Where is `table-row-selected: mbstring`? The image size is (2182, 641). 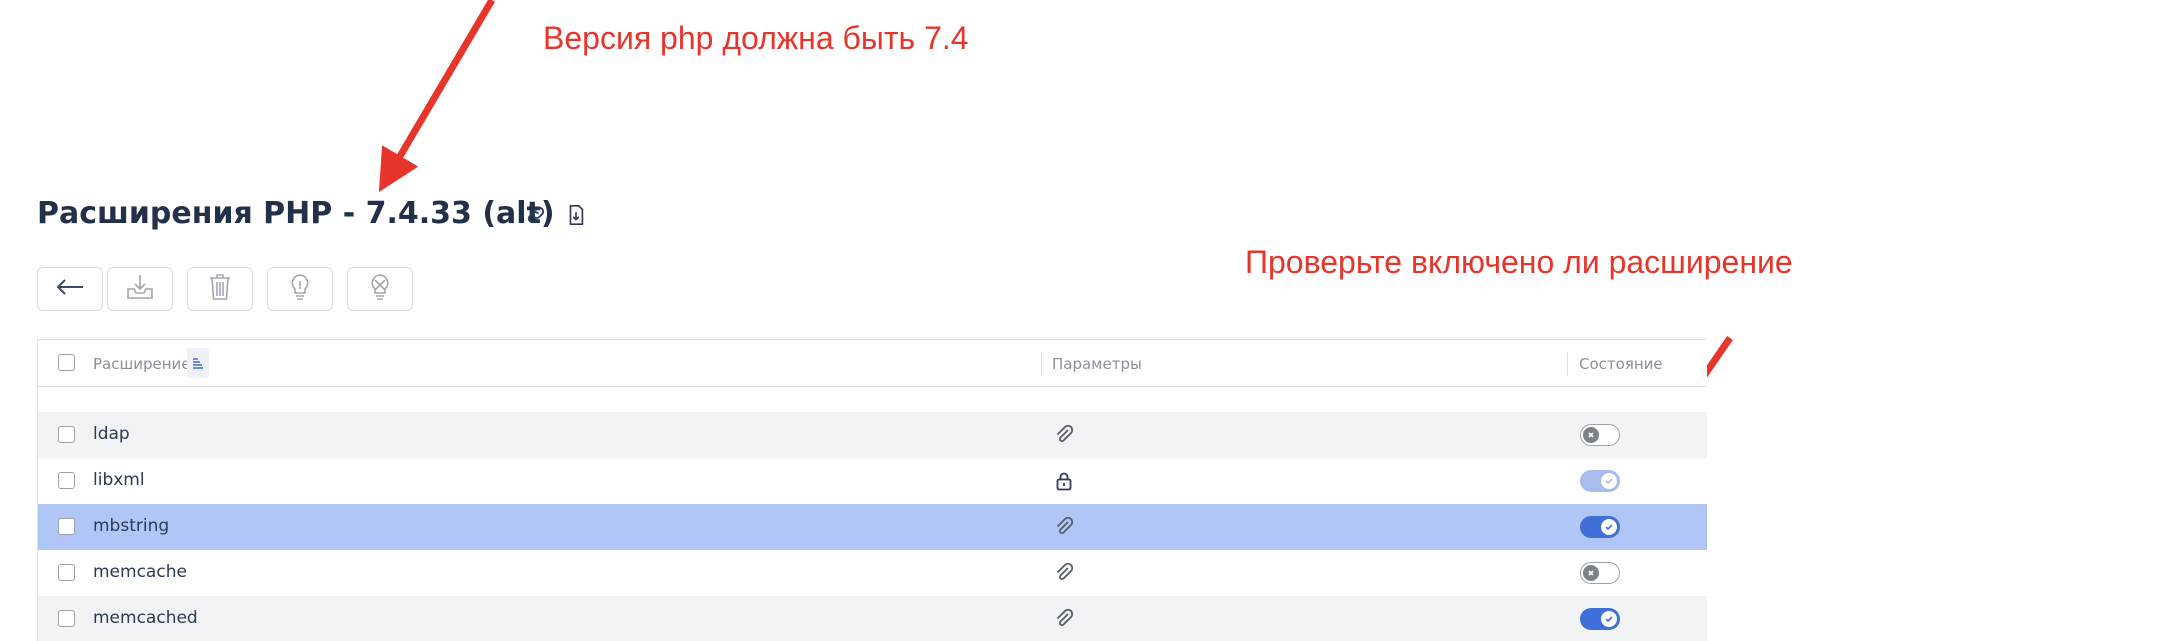 table-row-selected: mbstring is located at coordinates (872, 527).